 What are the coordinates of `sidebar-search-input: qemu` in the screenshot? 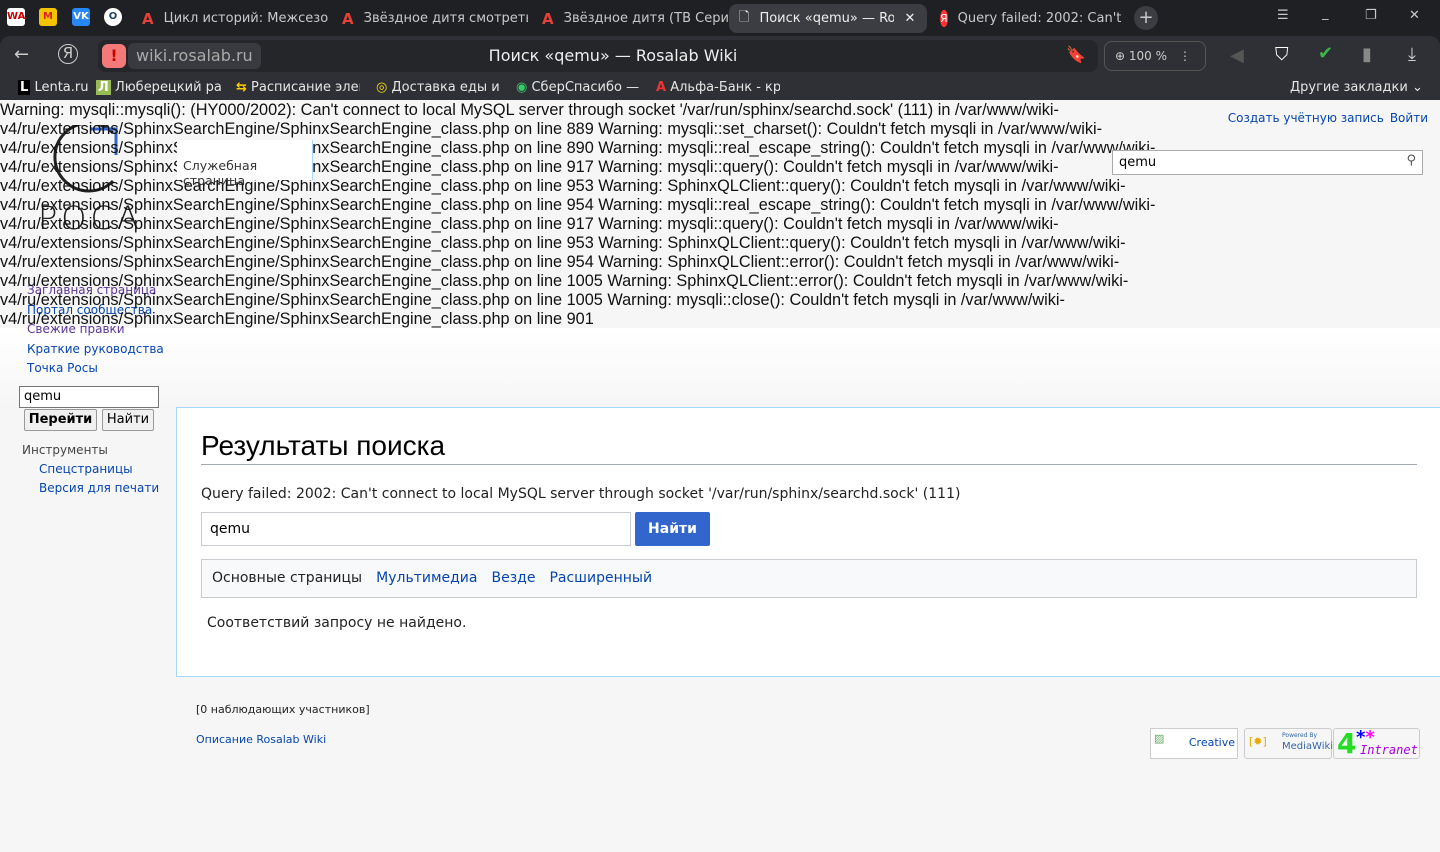 It's located at (89, 397).